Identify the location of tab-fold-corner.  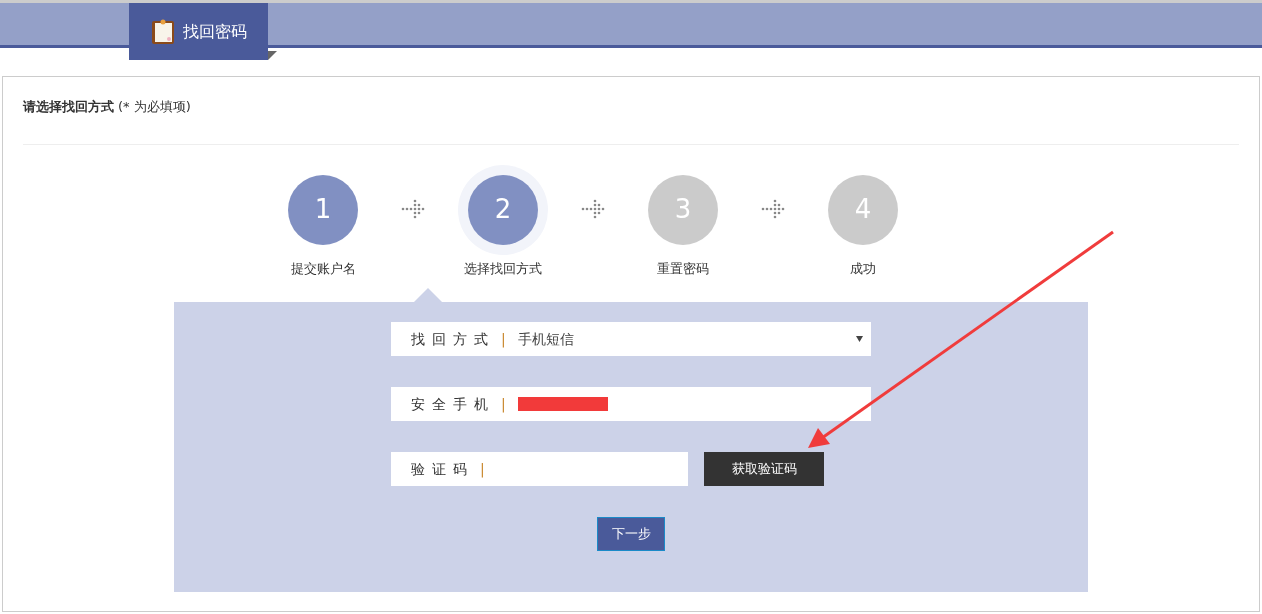
(272, 55).